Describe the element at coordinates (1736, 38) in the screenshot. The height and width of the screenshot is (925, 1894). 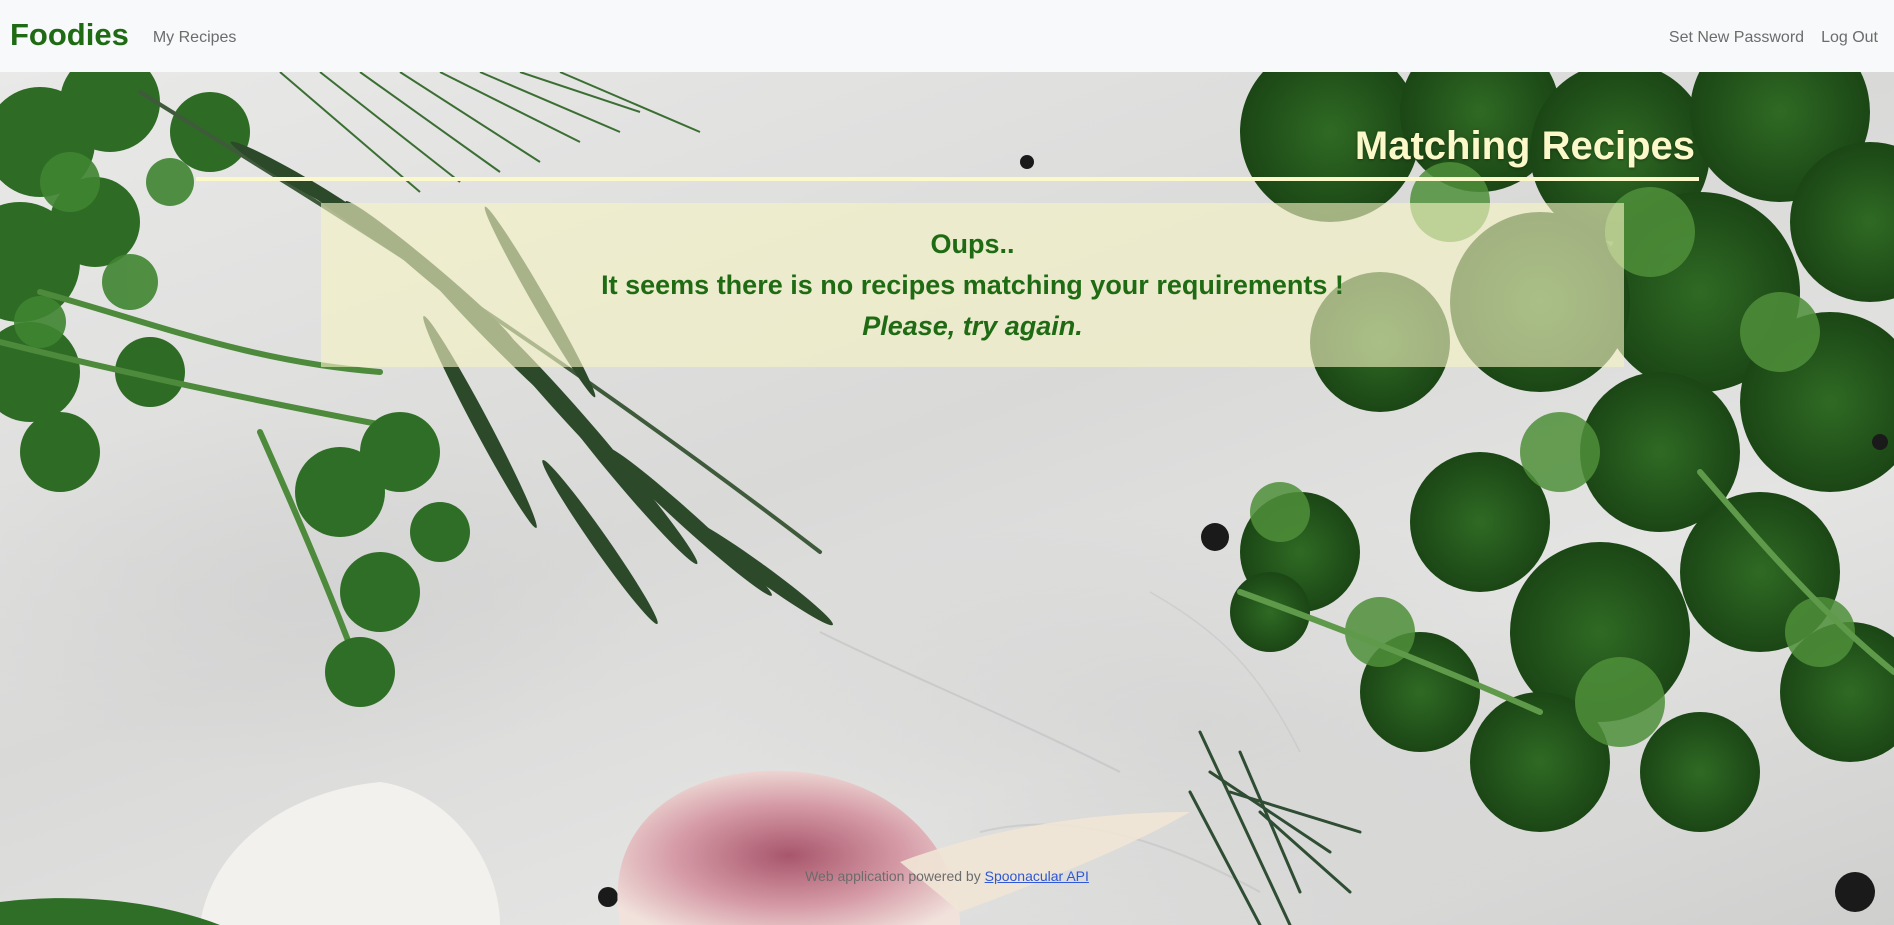
I see `nav-set-new-password-link: Set New Password` at that location.